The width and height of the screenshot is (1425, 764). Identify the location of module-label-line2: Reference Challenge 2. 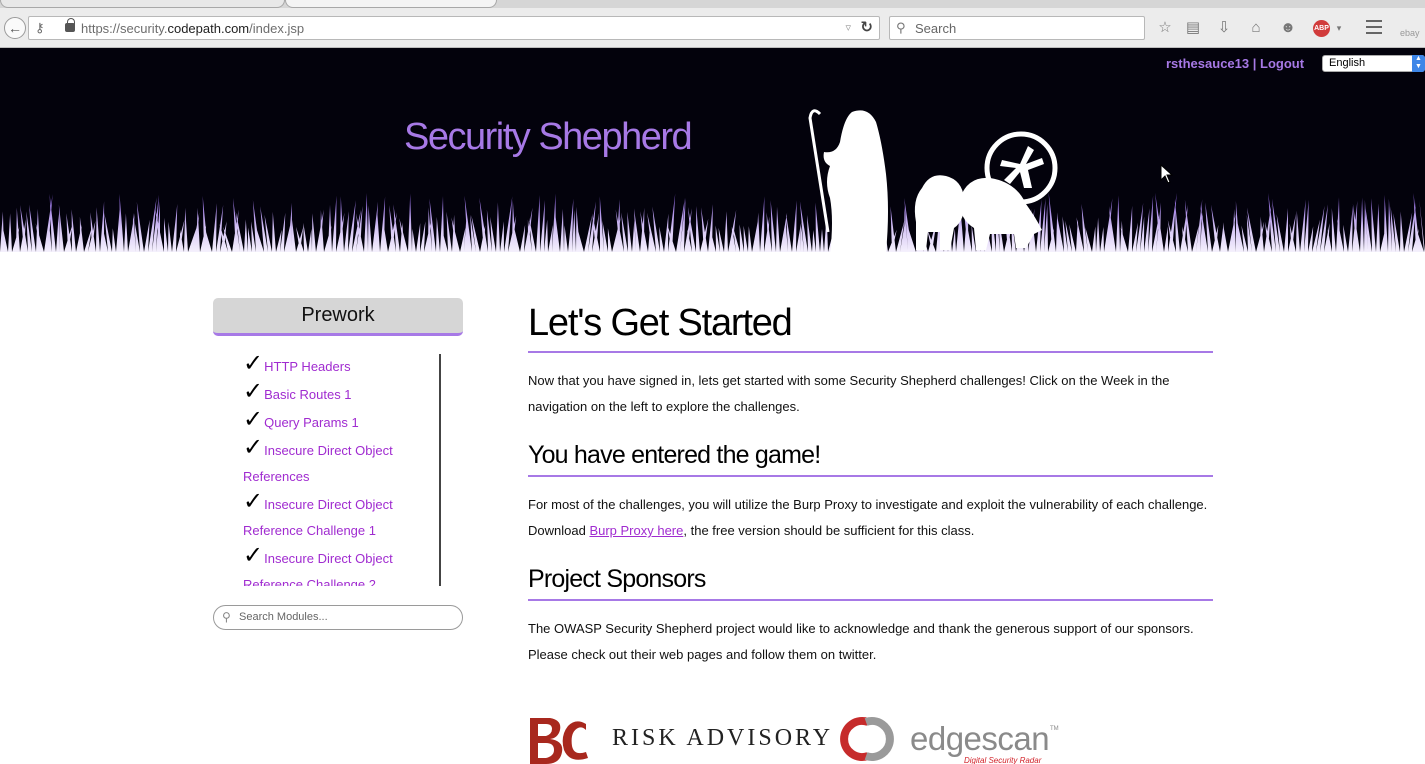
(309, 581).